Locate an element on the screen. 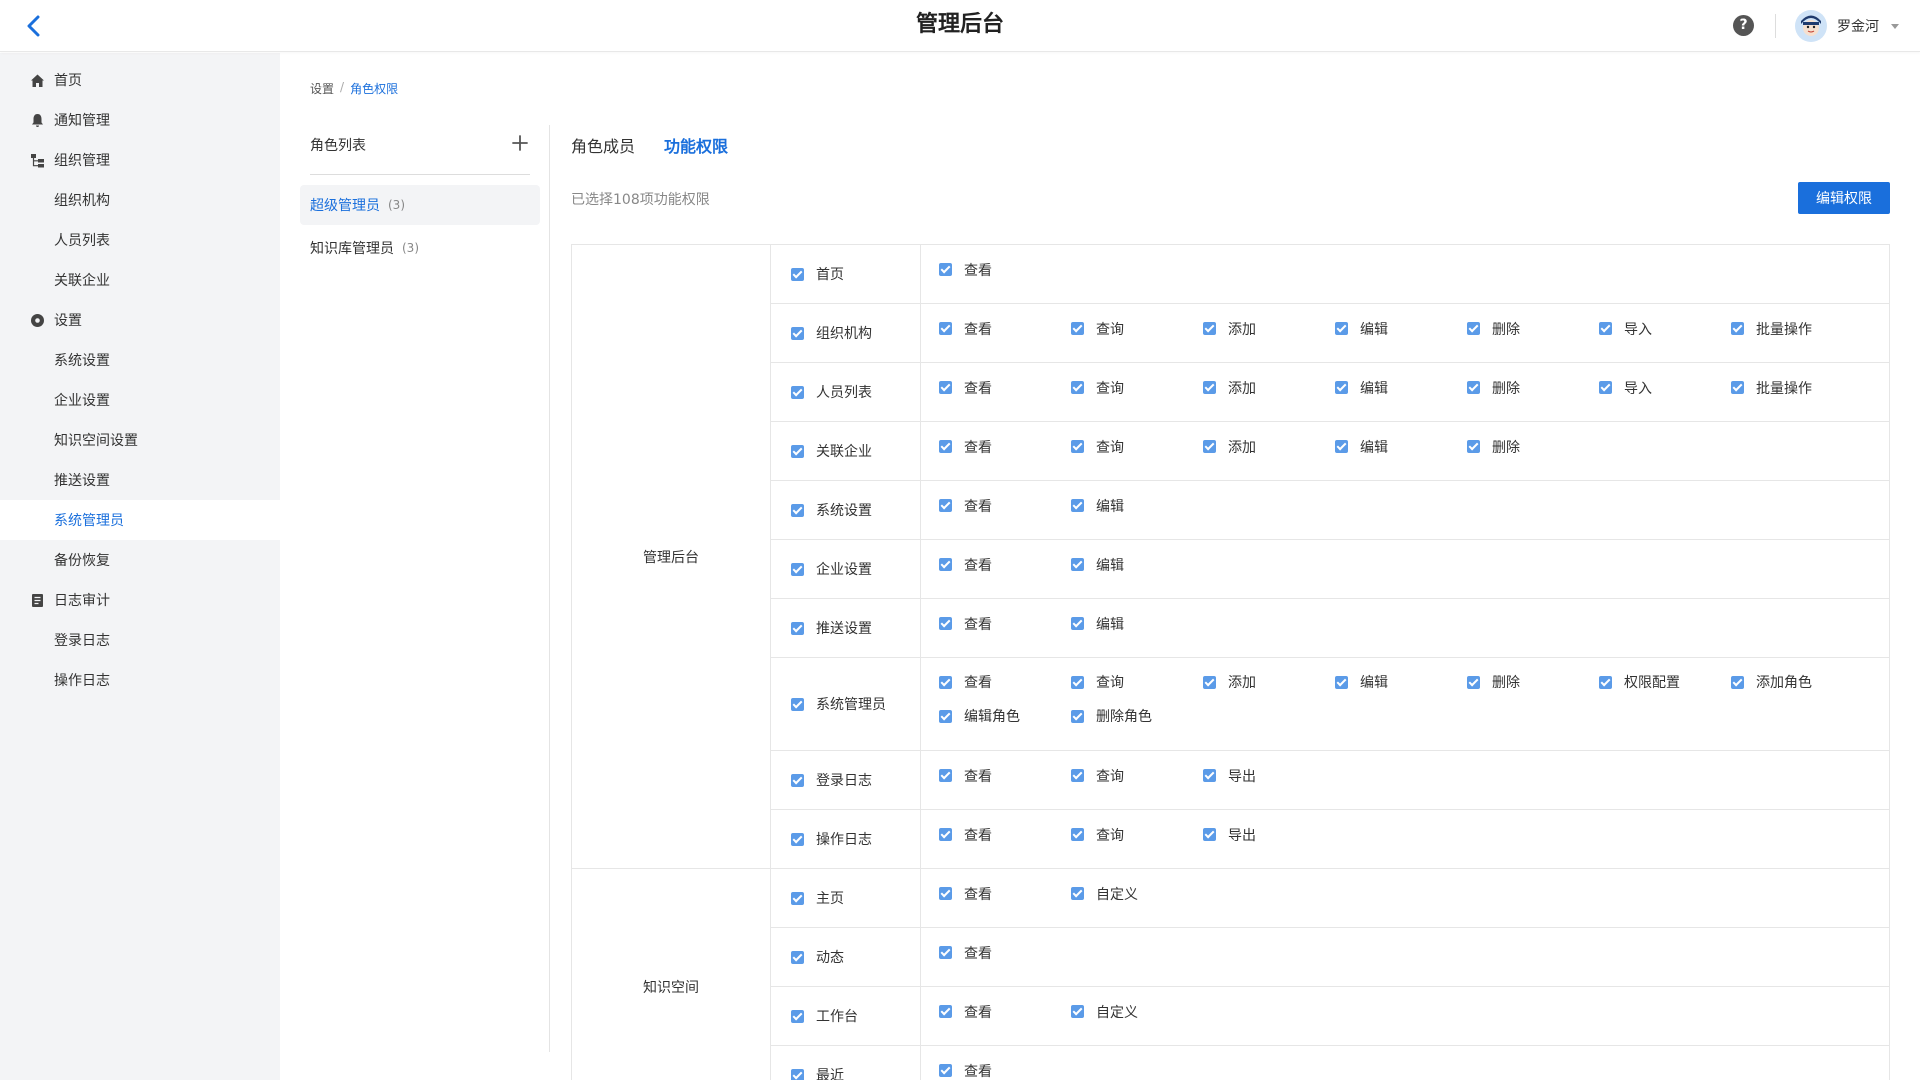 This screenshot has width=1920, height=1080. sidebar-item-system-admin: 系统管理员 is located at coordinates (140, 520).